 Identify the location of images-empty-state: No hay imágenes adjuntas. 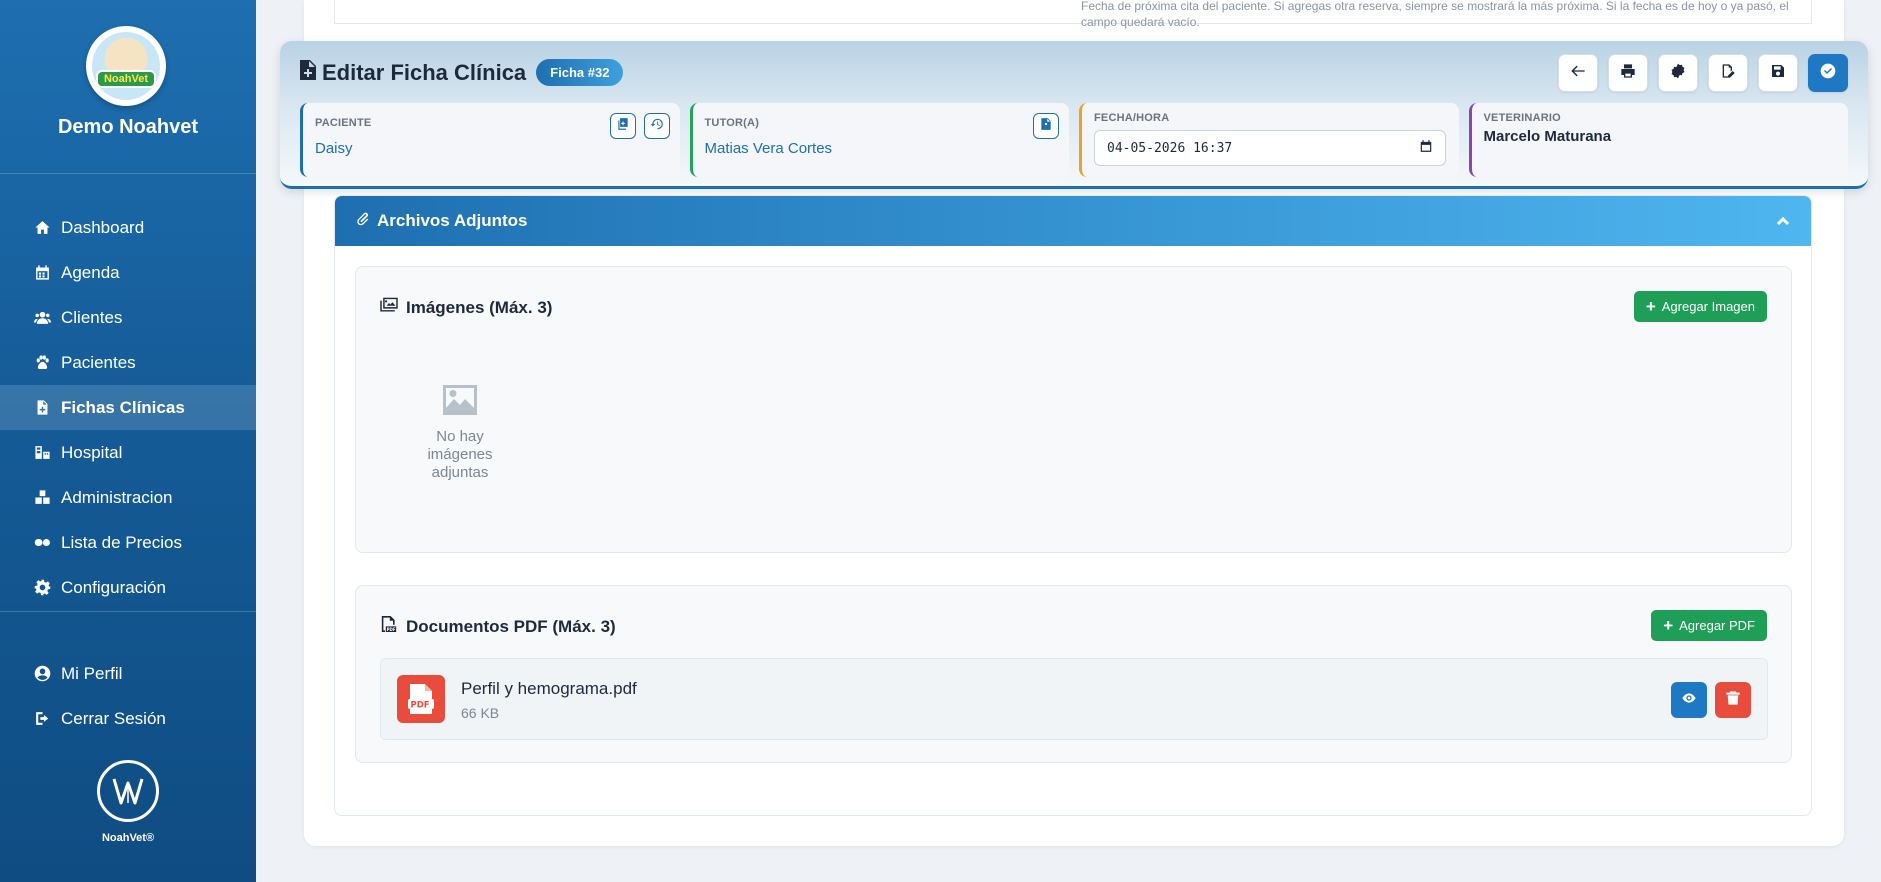
(460, 433).